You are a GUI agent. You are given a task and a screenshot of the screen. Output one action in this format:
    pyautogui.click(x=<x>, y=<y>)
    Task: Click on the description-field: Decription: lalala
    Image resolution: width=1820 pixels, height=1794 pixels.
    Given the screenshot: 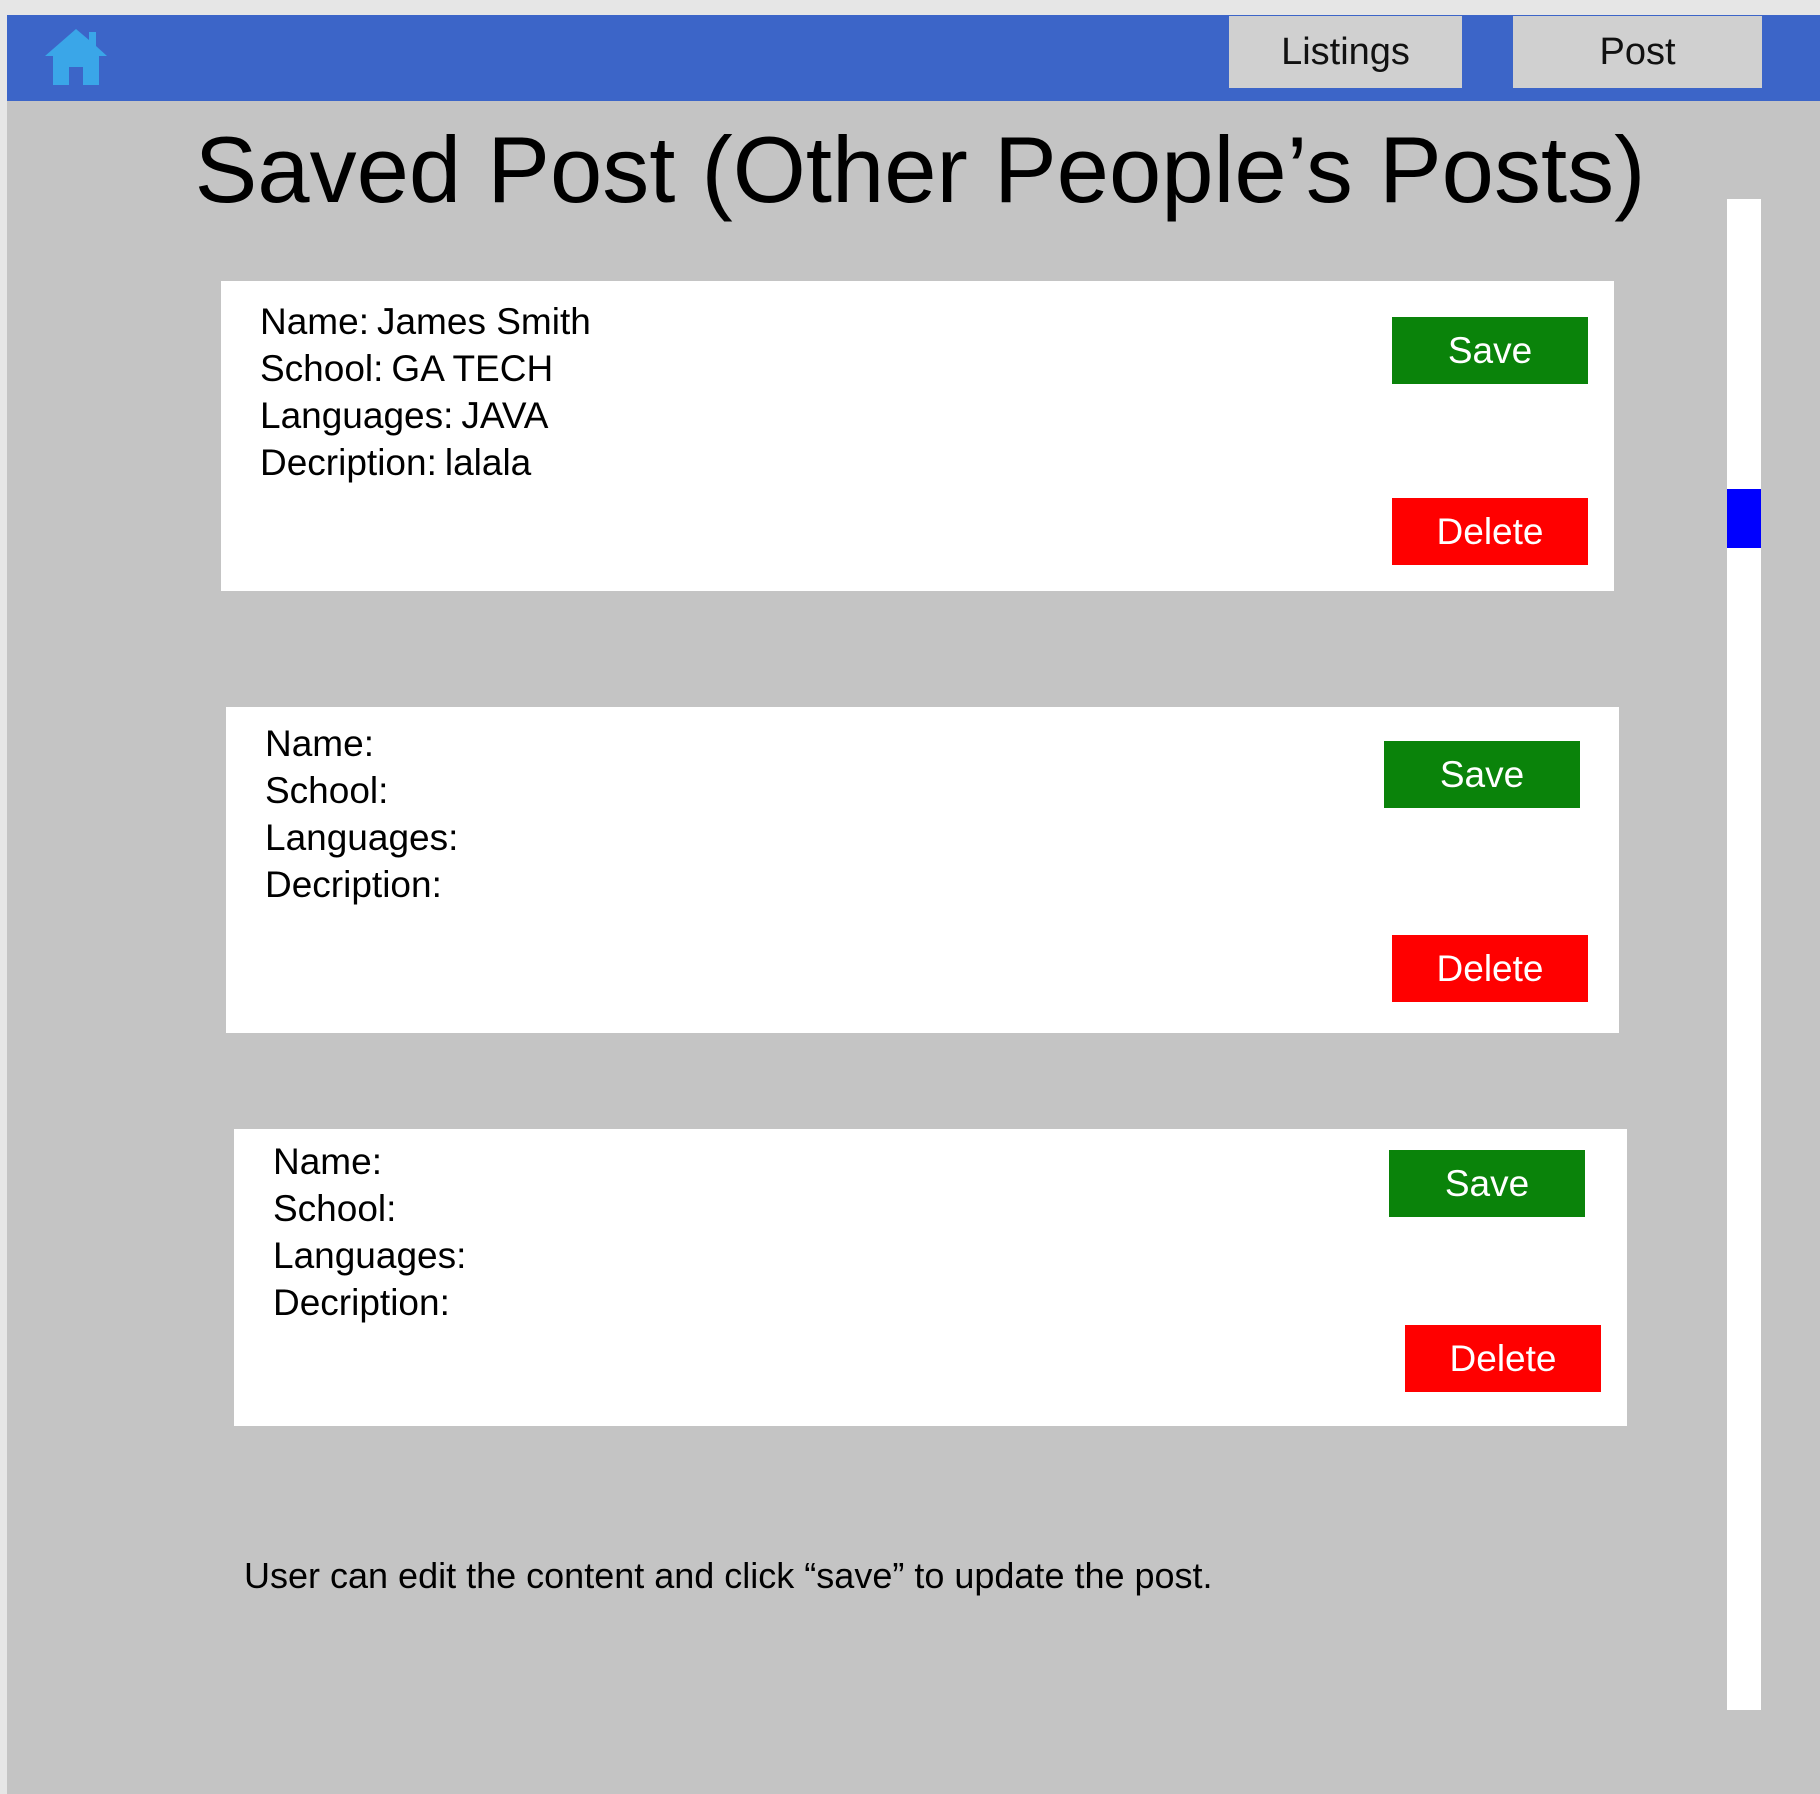 What is the action you would take?
    pyautogui.click(x=425, y=462)
    